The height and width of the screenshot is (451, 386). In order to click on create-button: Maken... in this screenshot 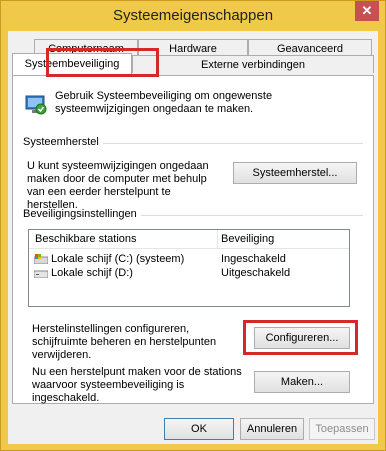, I will do `click(302, 382)`.